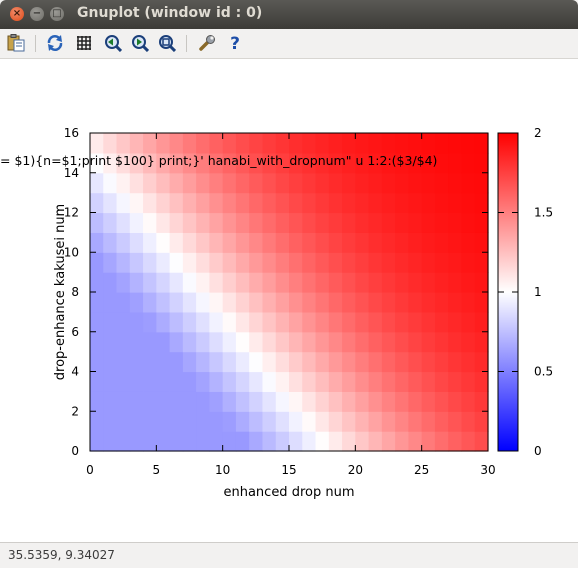 Image resolution: width=578 pixels, height=568 pixels. I want to click on minimize-window-button: −, so click(37, 14).